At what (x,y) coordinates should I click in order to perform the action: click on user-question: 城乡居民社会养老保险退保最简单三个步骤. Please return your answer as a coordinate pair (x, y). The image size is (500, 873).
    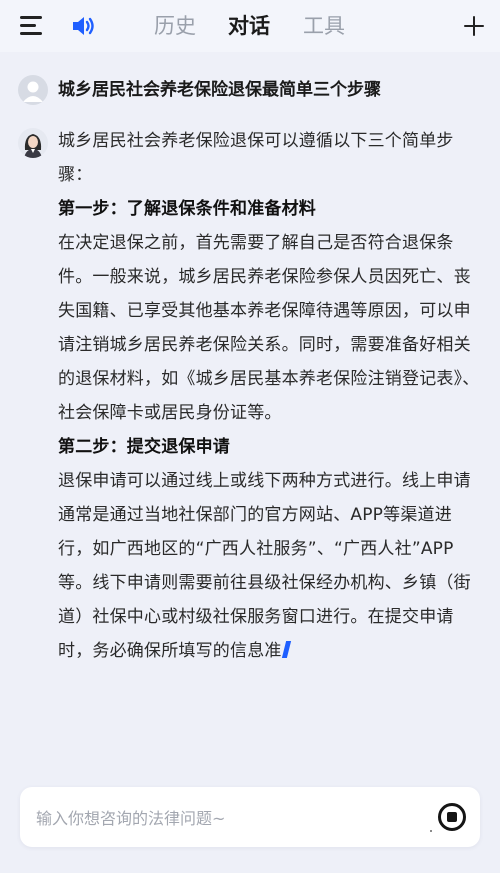
    Looking at the image, I should click on (253, 90).